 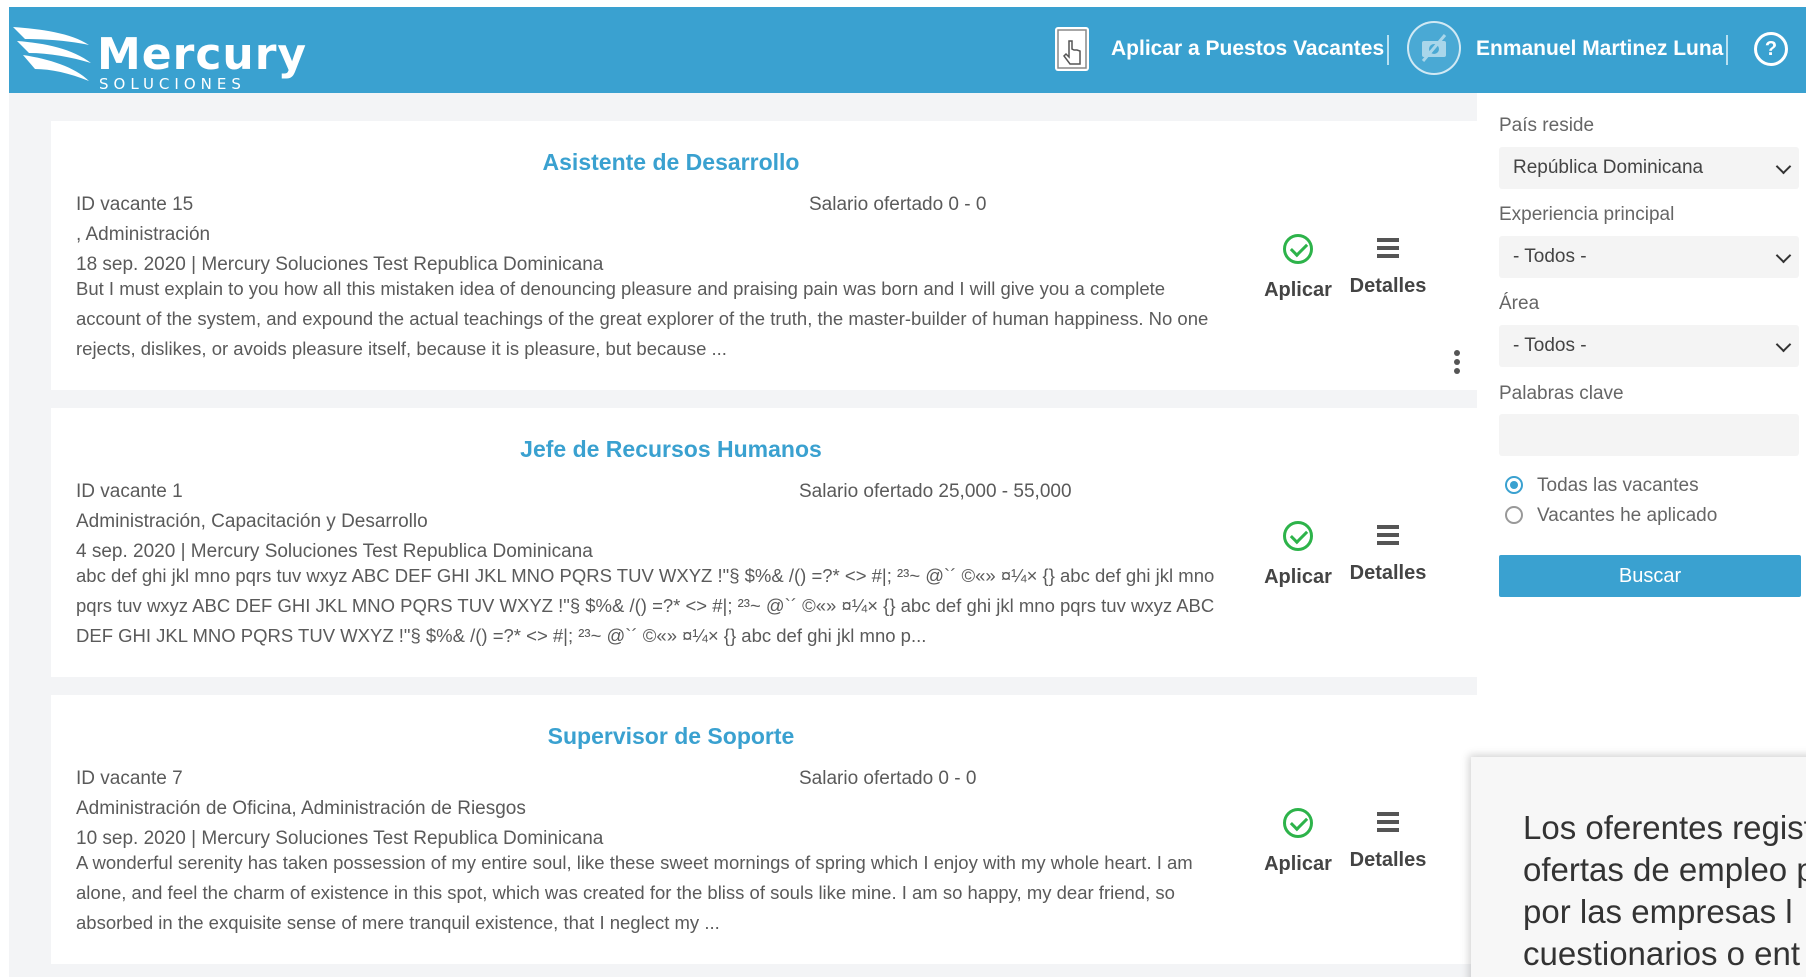 I want to click on apply-vacancies-link: Aplicar a Puestos Vacantes, so click(x=1247, y=49).